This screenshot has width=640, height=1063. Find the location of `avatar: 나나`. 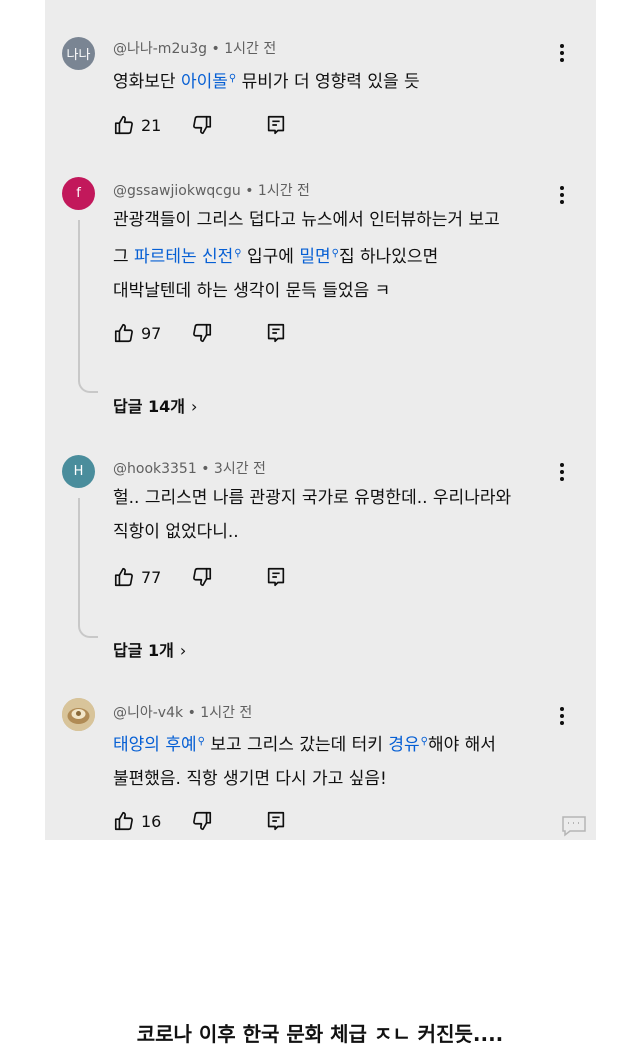

avatar: 나나 is located at coordinates (78, 53).